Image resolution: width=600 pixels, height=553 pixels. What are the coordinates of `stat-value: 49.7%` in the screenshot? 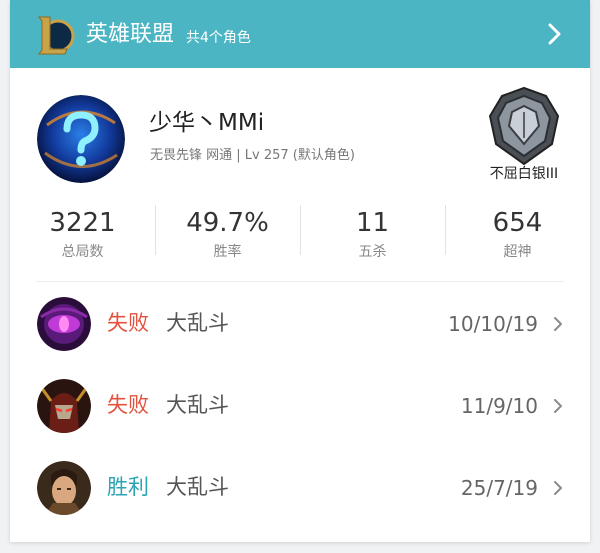 It's located at (227, 223).